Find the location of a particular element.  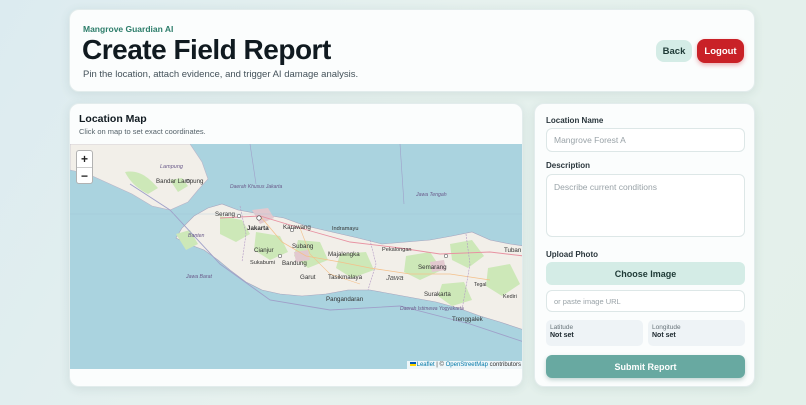

location-name-input: Mangrove Forest A is located at coordinates (645, 140).